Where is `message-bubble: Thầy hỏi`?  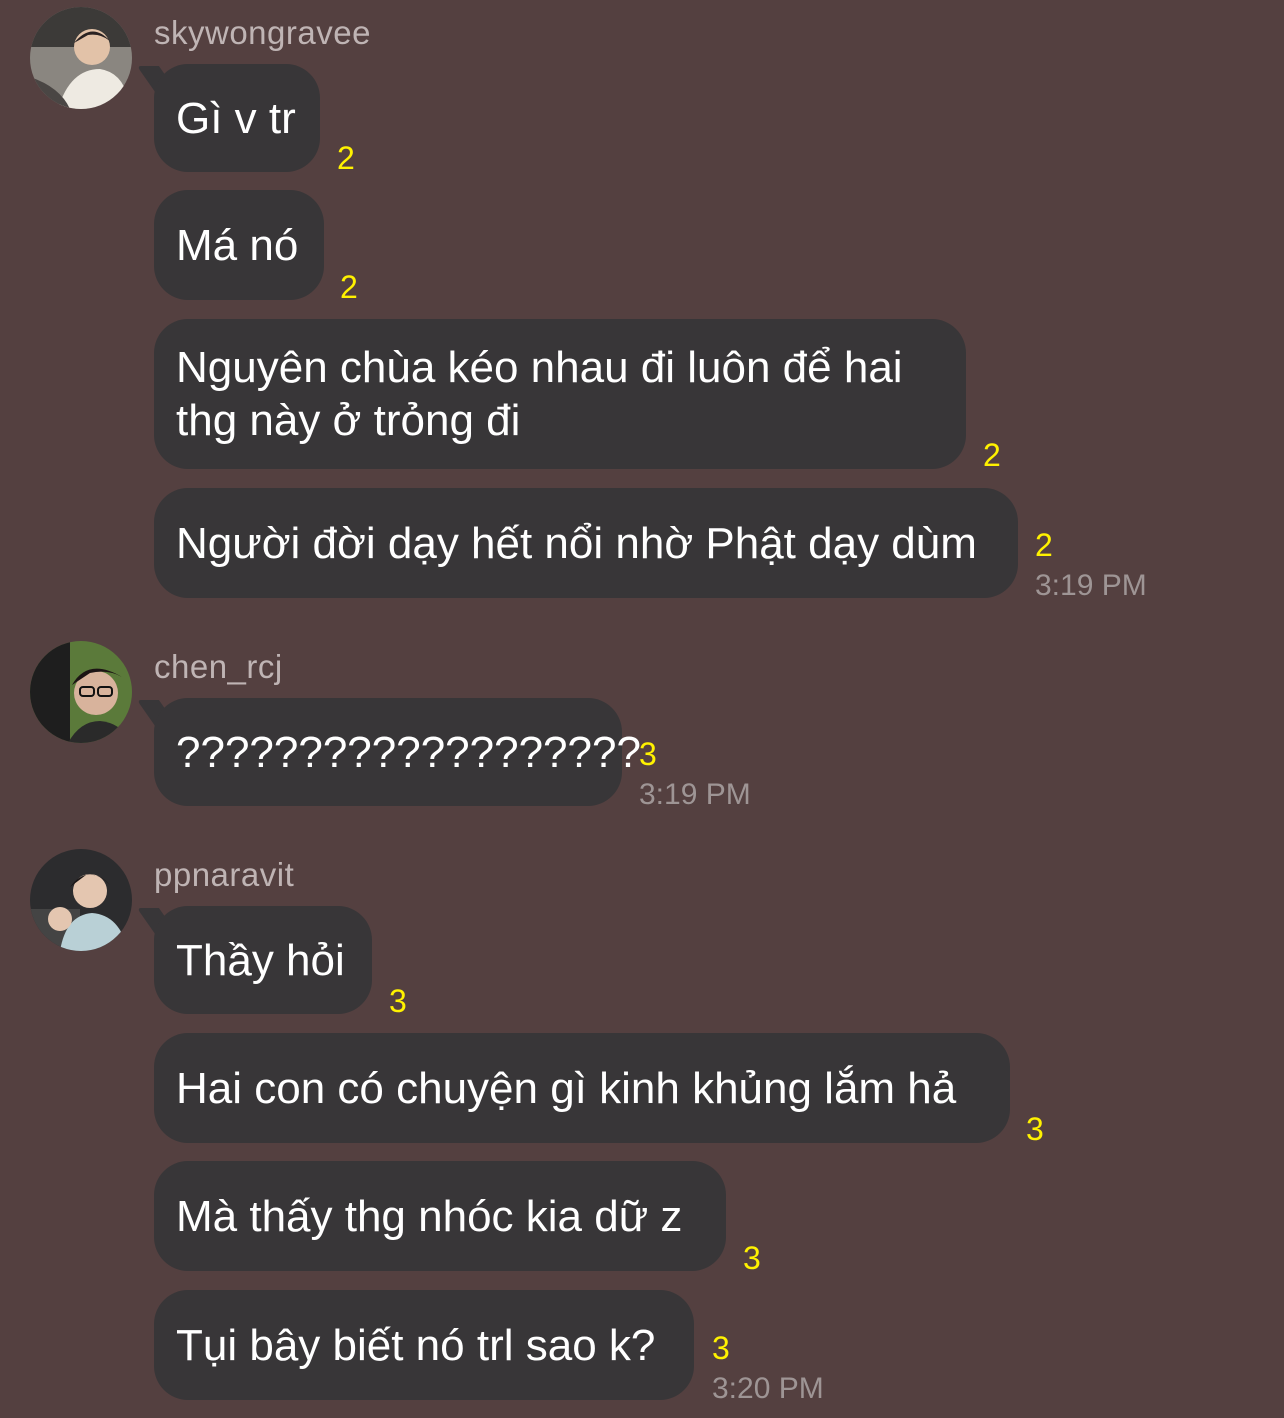
message-bubble: Thầy hỏi is located at coordinates (263, 960).